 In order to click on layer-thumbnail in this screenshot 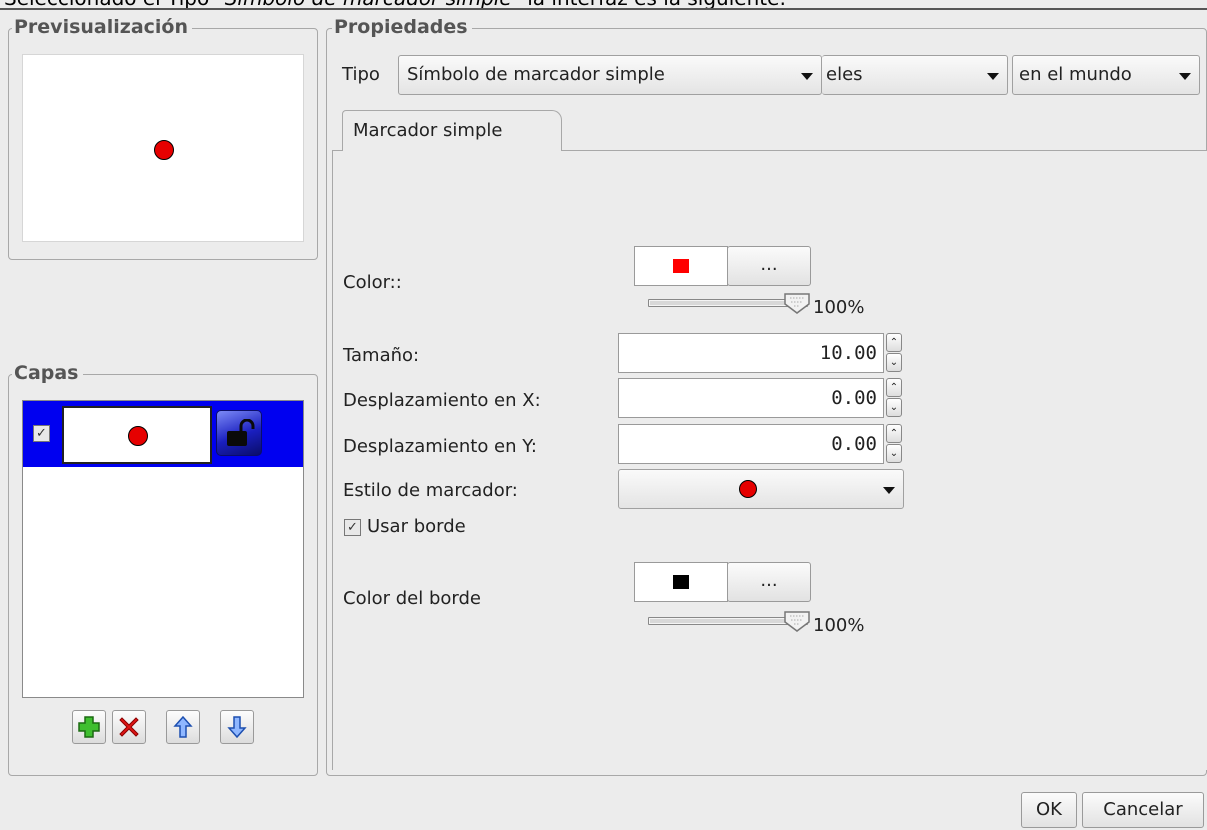, I will do `click(137, 435)`.